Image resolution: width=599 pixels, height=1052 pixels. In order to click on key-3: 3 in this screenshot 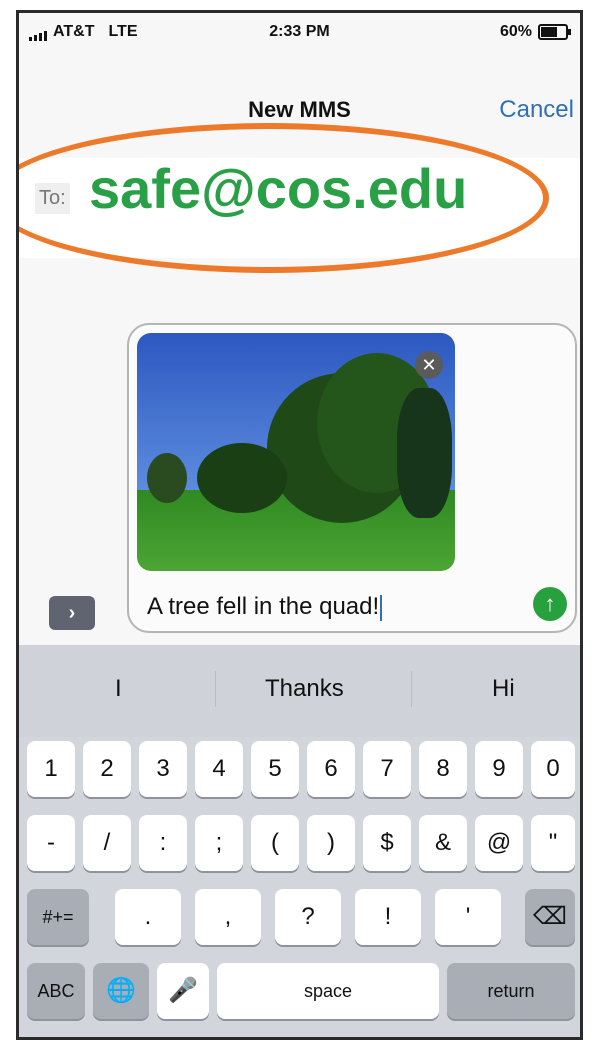, I will do `click(163, 769)`.